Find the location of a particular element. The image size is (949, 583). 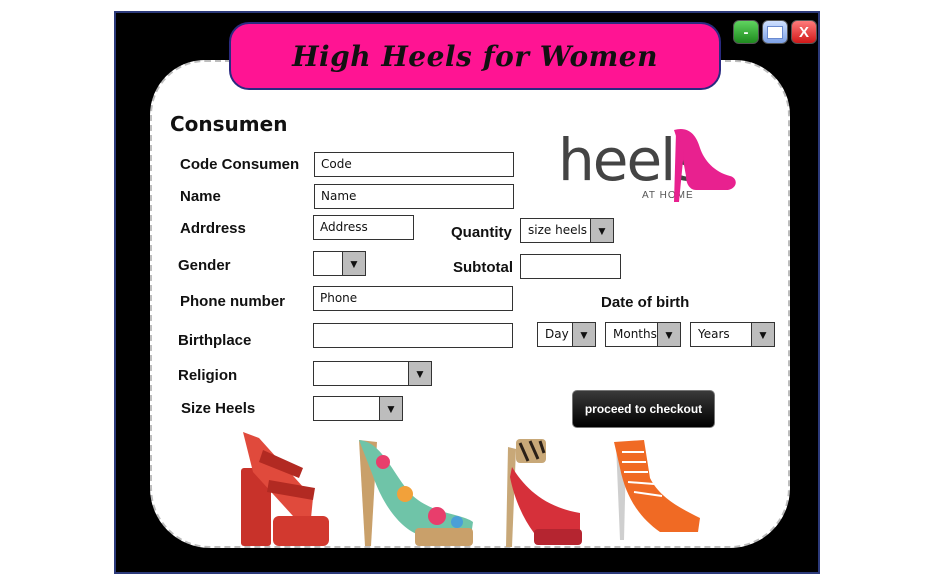

size-heels-value is located at coordinates (346, 408).